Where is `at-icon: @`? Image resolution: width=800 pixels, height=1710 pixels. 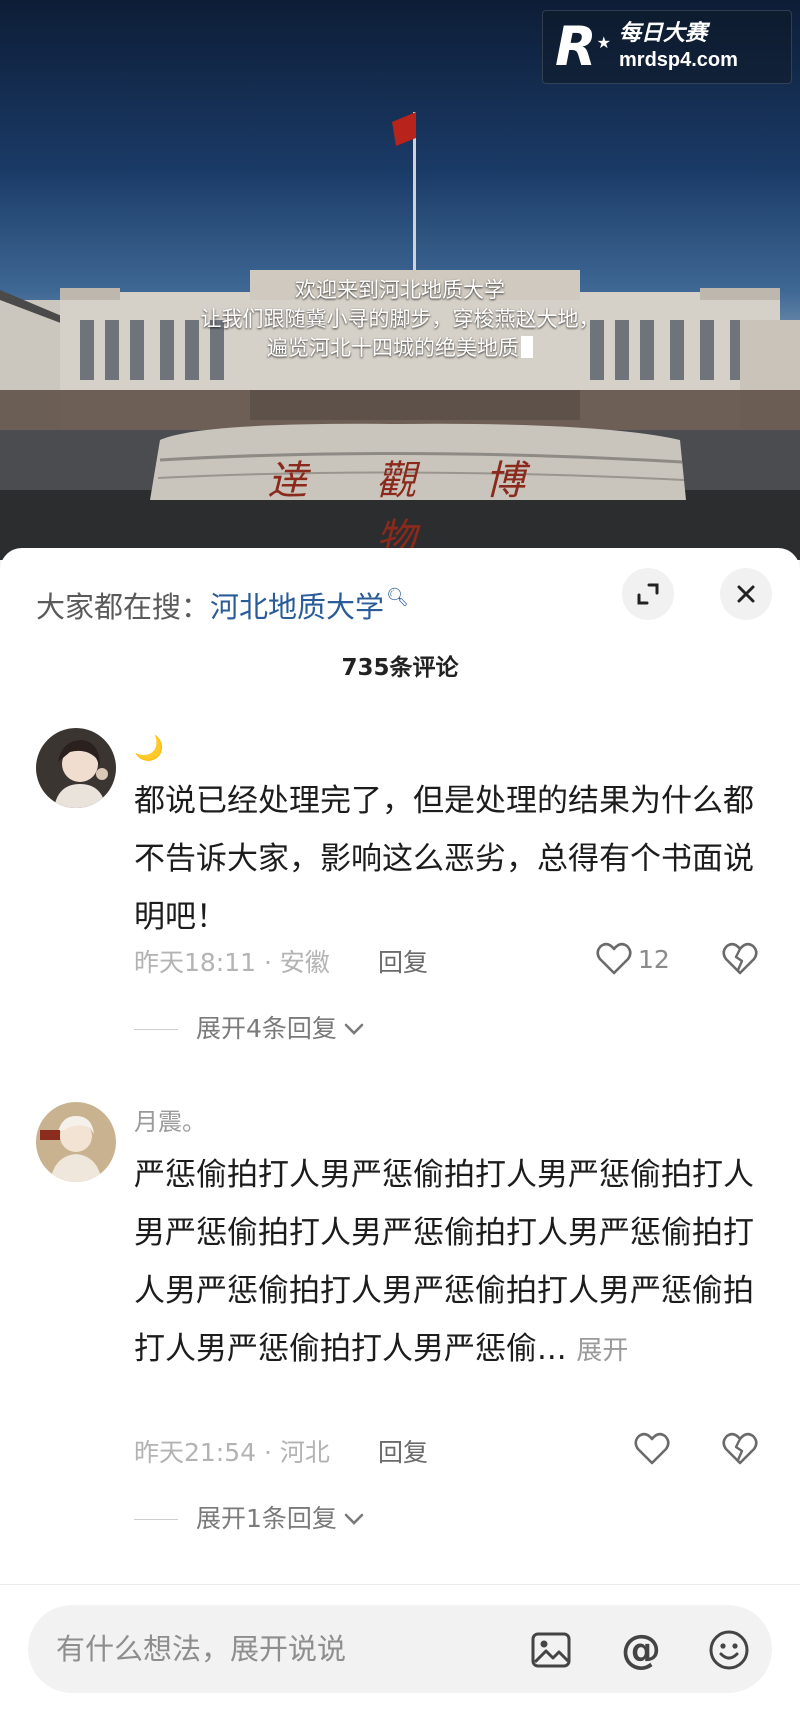
at-icon: @ is located at coordinates (641, 1650).